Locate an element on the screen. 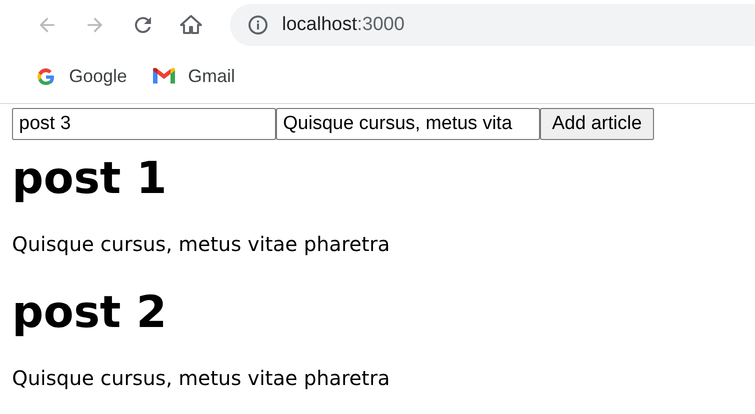 The width and height of the screenshot is (755, 414). address-bar: localhost:3000 is located at coordinates (492, 25).